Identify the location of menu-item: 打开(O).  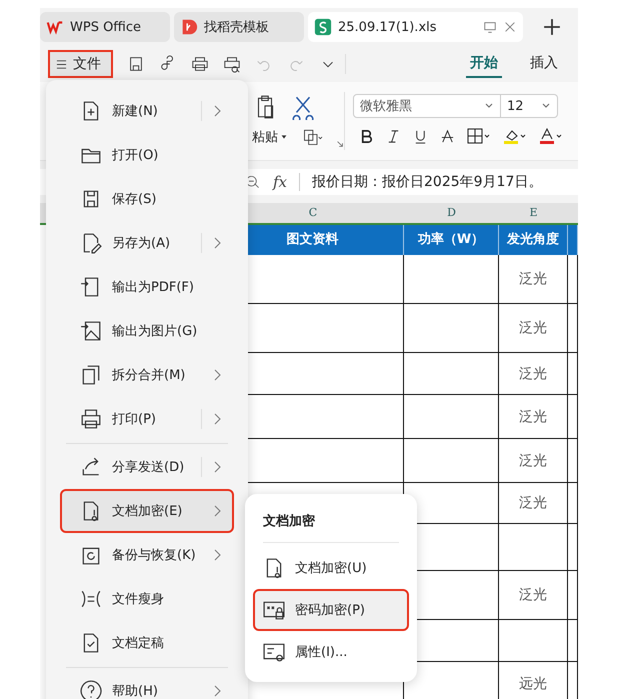
(147, 155).